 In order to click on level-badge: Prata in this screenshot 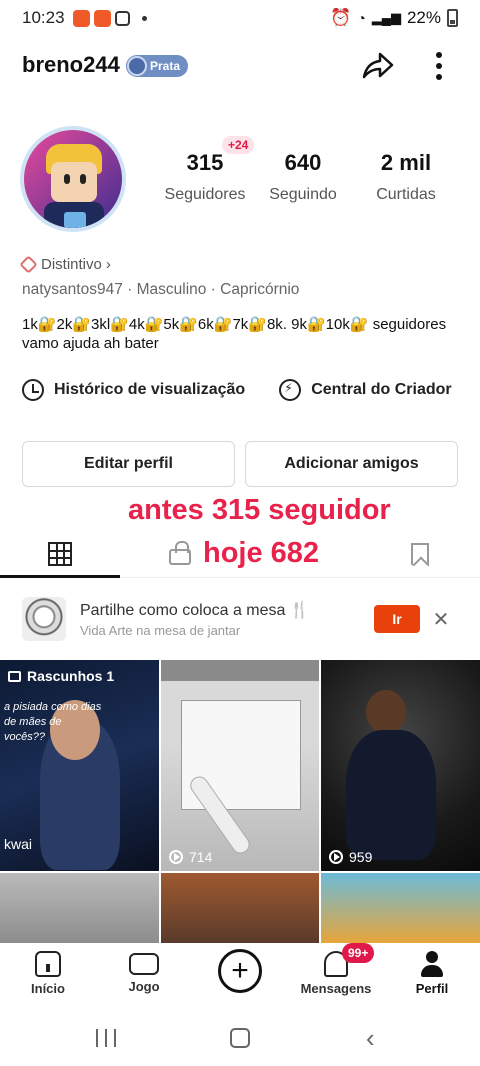, I will do `click(157, 66)`.